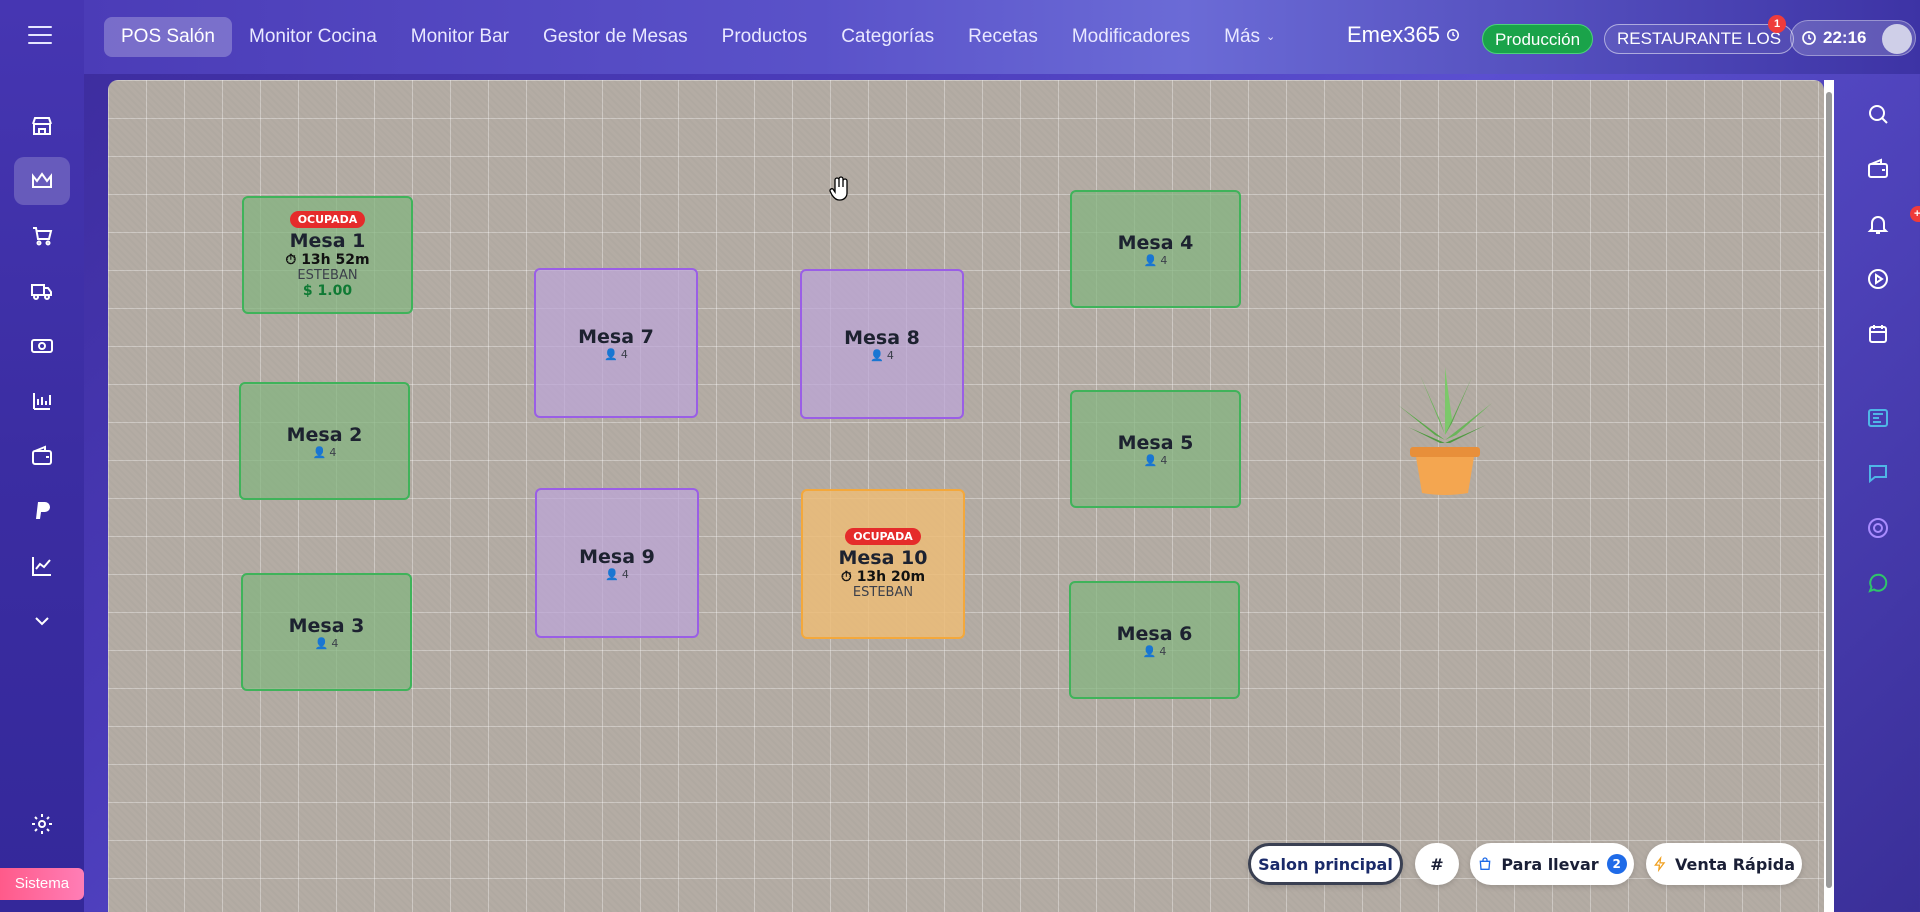 This screenshot has width=1920, height=912. What do you see at coordinates (883, 564) in the screenshot?
I see `table-mesa-10: OCUPADA Mesa 10 ⏱ 13h 20m ESTEBAN` at bounding box center [883, 564].